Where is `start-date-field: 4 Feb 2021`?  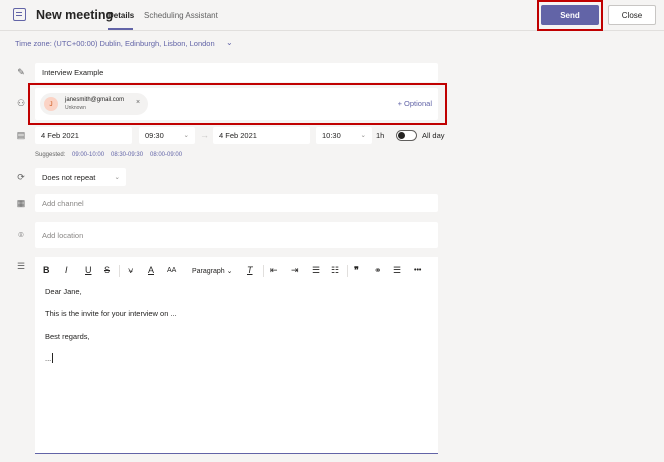 start-date-field: 4 Feb 2021 is located at coordinates (83, 135).